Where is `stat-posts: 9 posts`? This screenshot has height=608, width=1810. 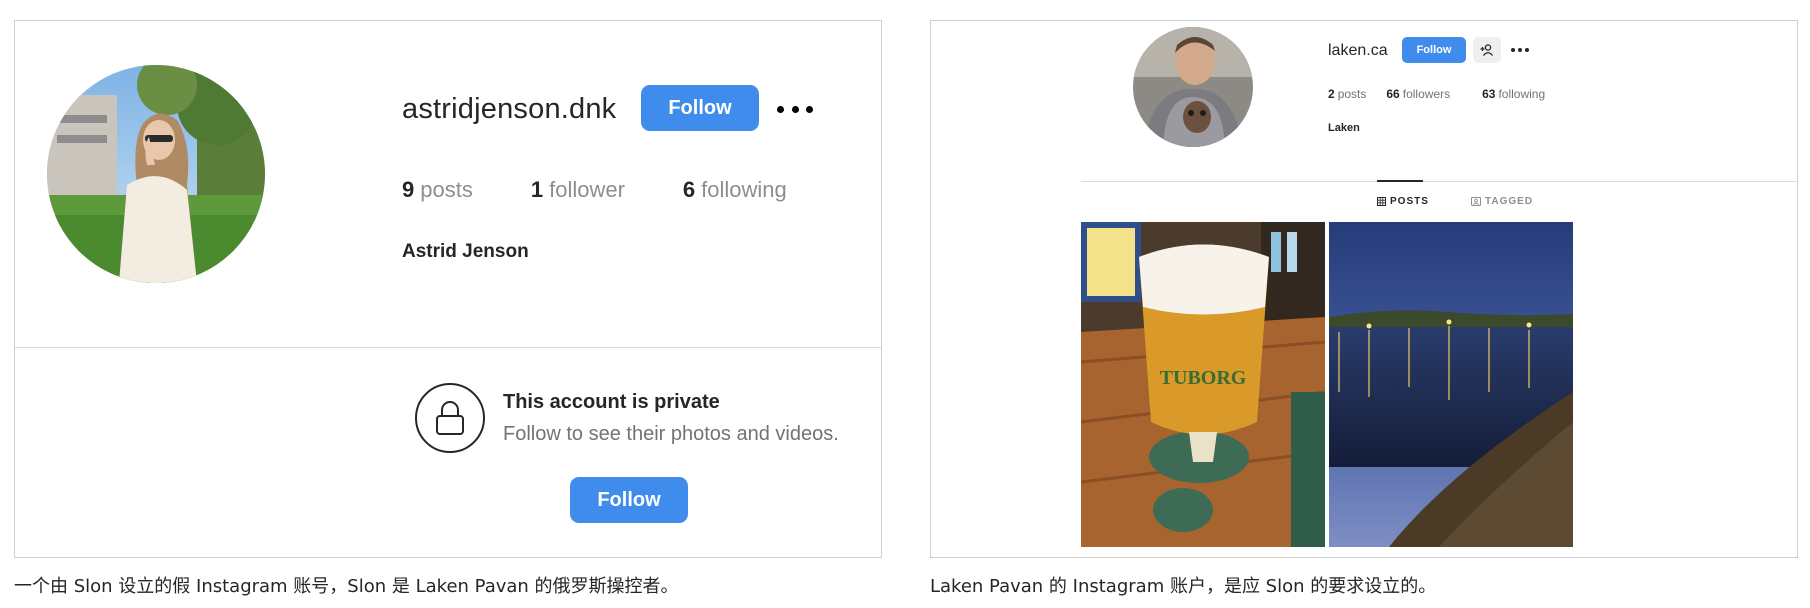 stat-posts: 9 posts is located at coordinates (437, 190).